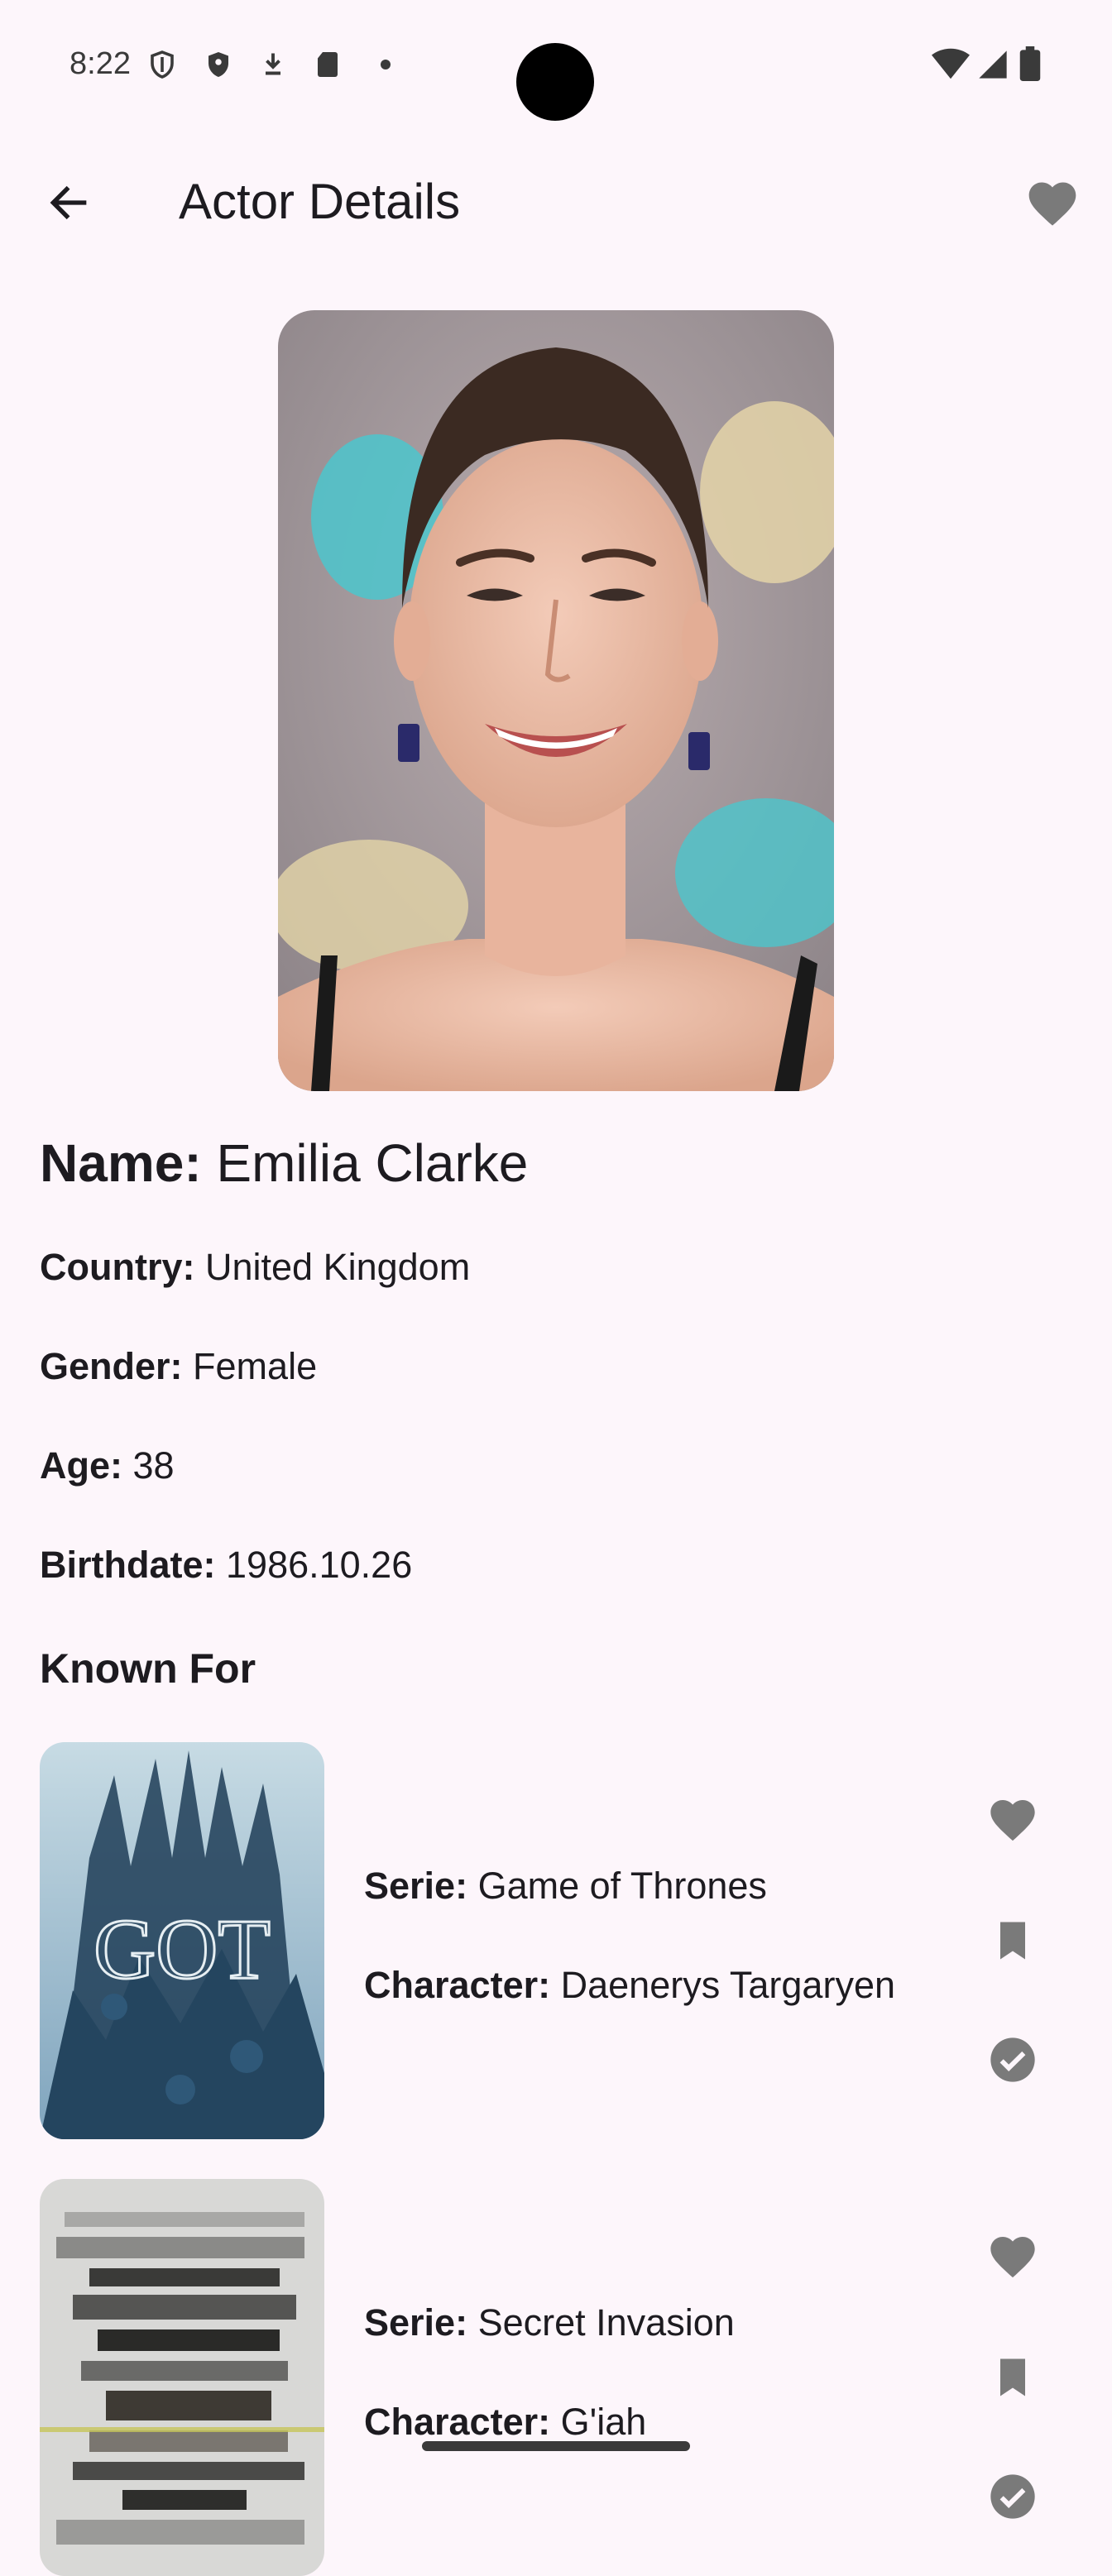 This screenshot has width=1112, height=2576. I want to click on camera-cutout, so click(555, 82).